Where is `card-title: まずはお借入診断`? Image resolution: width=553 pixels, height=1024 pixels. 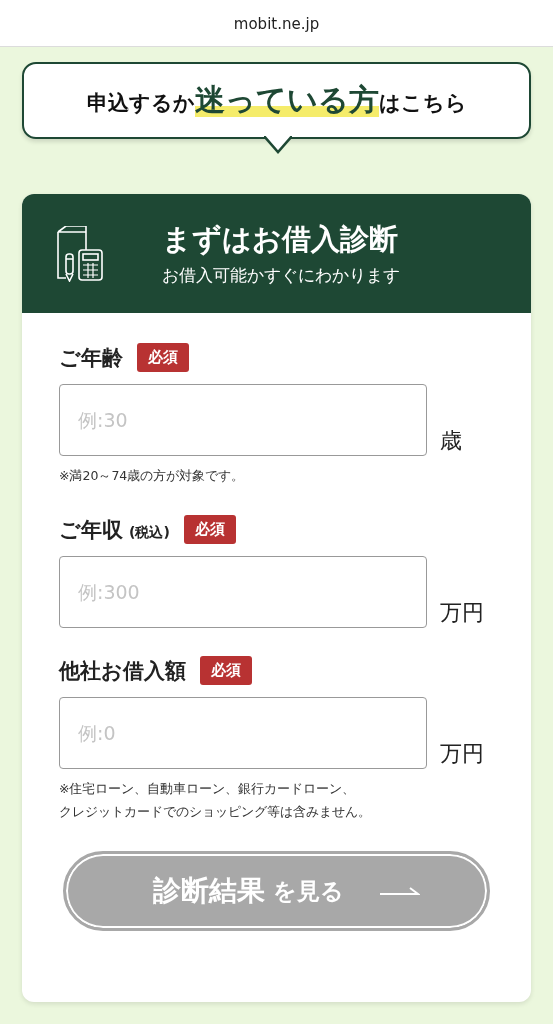 card-title: まずはお借入診断 is located at coordinates (280, 239).